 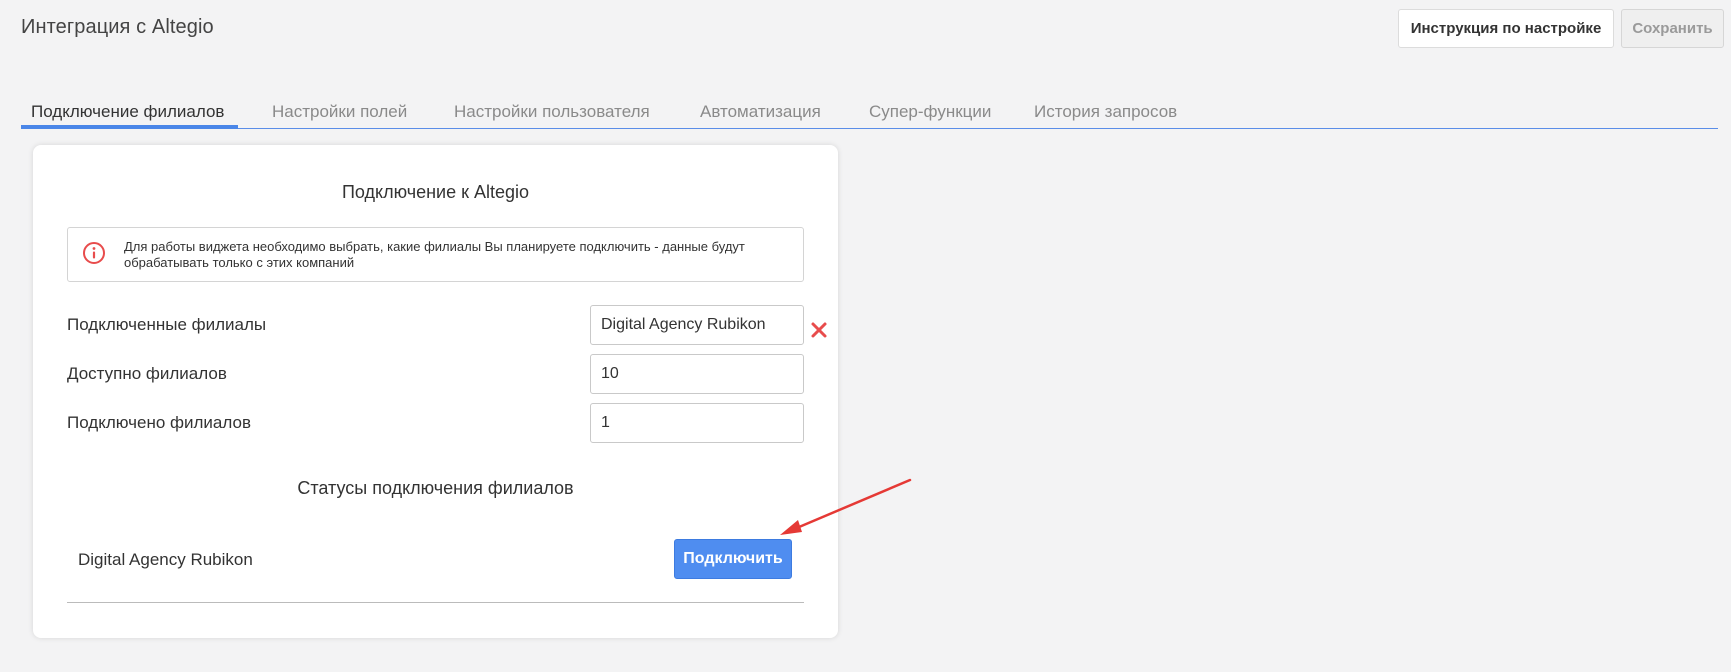 What do you see at coordinates (760, 112) in the screenshot?
I see `tab-automation: Автоматизация` at bounding box center [760, 112].